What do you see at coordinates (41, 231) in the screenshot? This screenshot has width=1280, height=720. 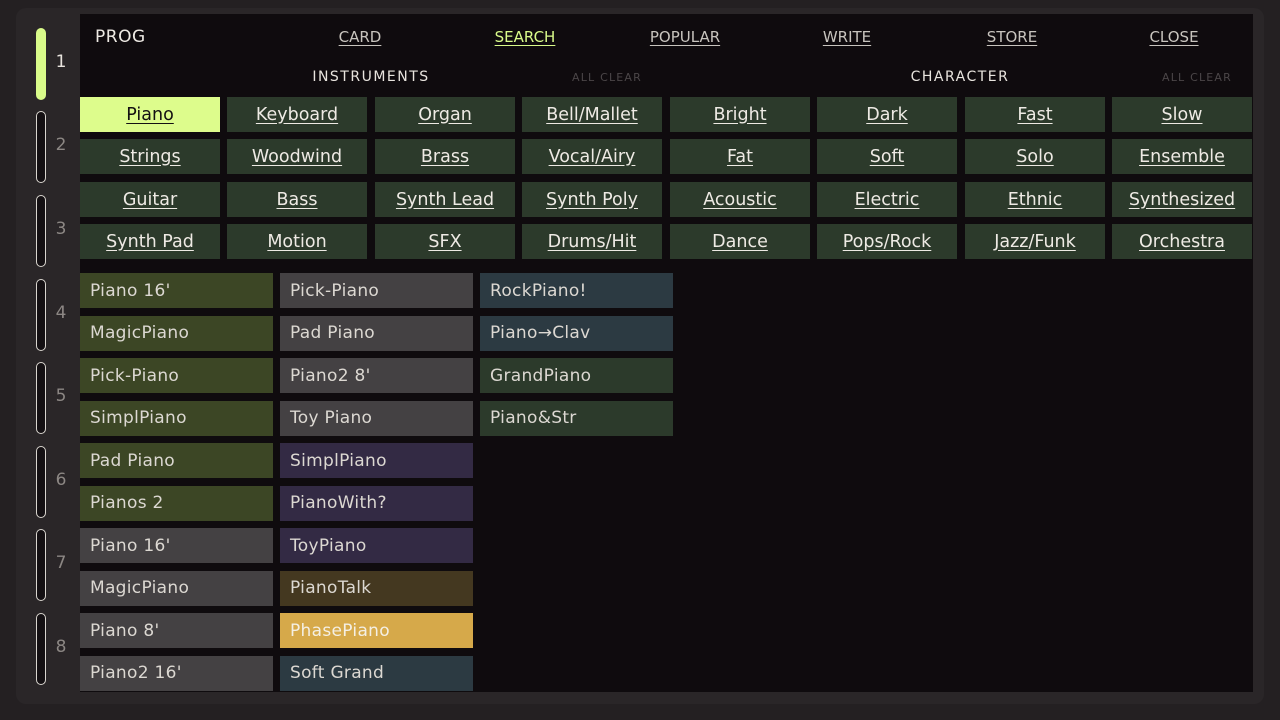 I see `part-3-button` at bounding box center [41, 231].